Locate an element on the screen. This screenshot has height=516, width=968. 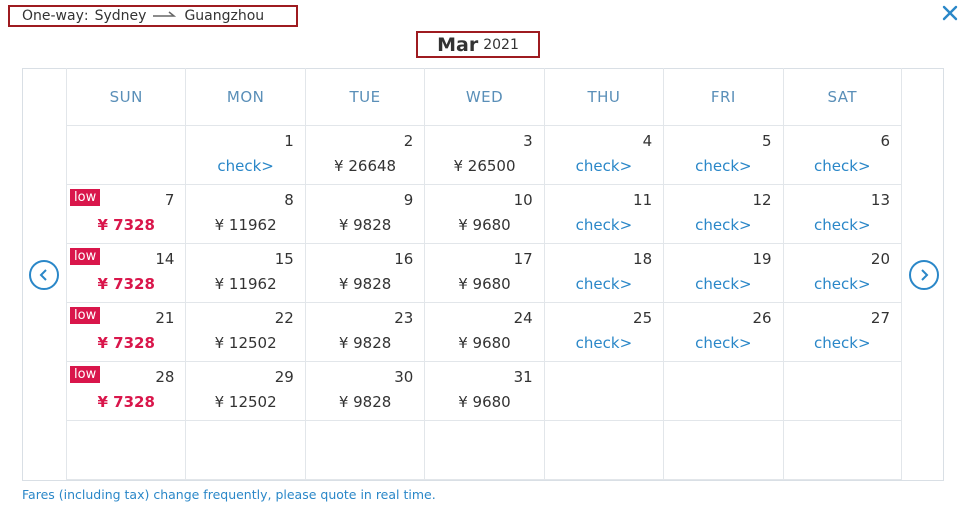
fare-price: ¥ 12502 is located at coordinates (245, 402).